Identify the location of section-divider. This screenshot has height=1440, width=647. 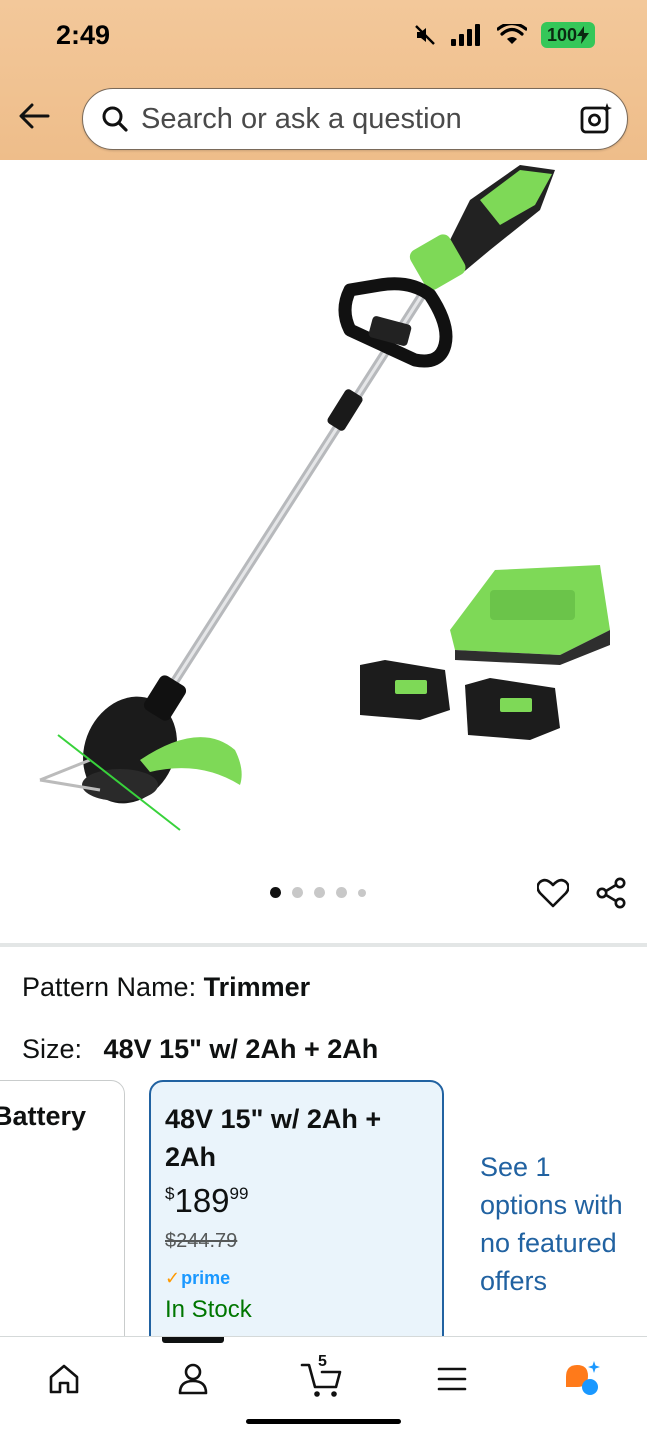
(323, 945).